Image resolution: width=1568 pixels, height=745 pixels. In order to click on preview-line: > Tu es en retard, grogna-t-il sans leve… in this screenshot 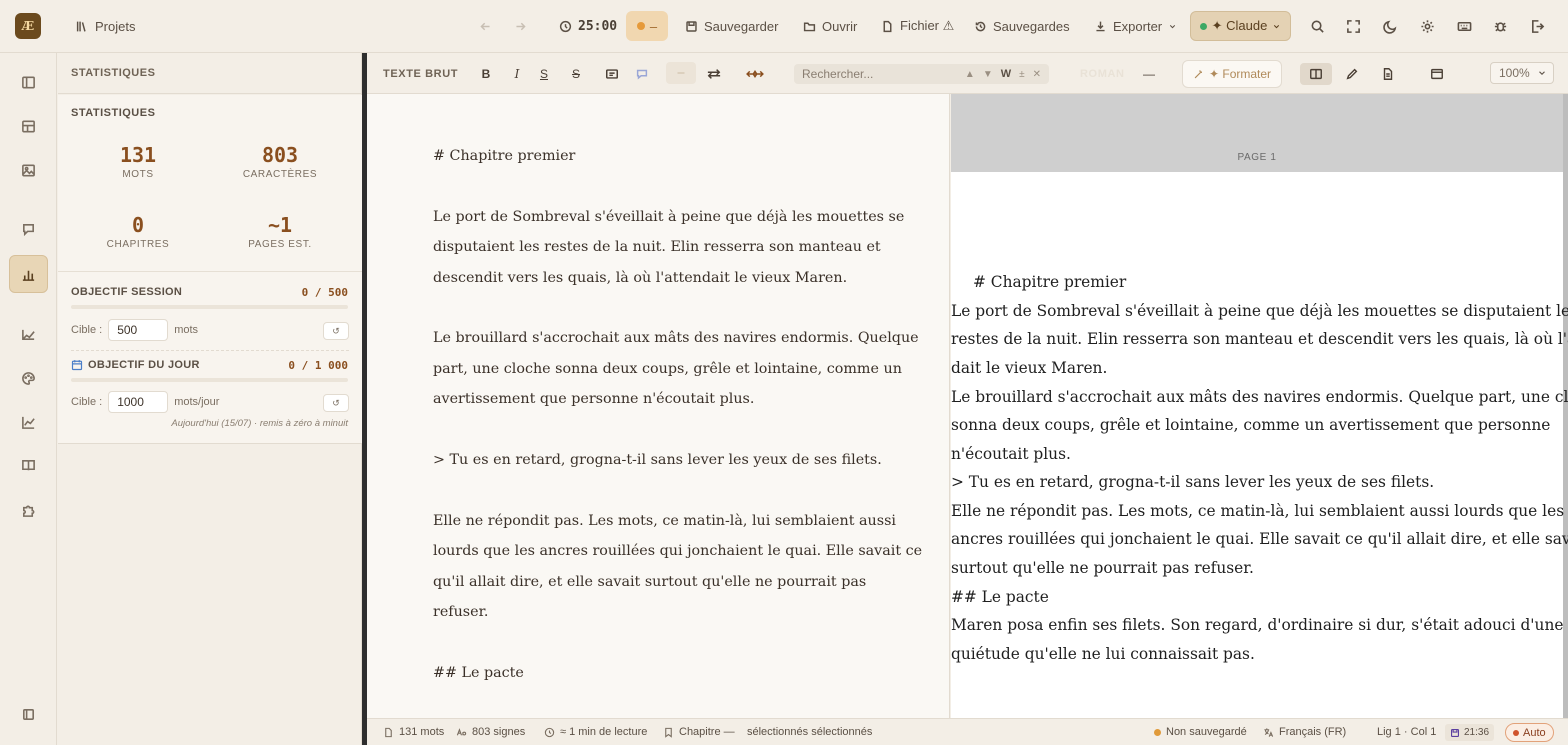, I will do `click(1193, 482)`.